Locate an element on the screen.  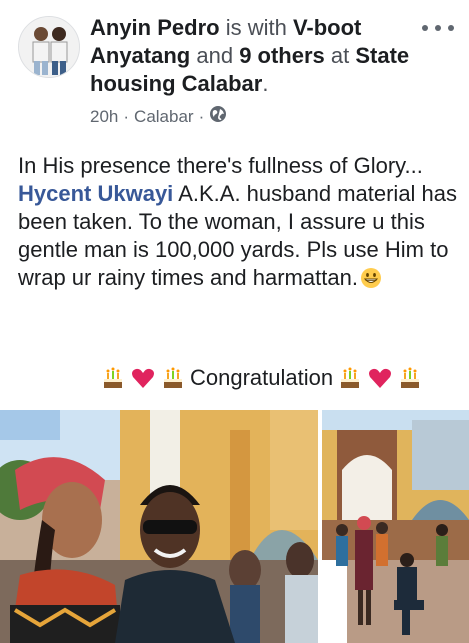
with-text: is with is located at coordinates (256, 27).